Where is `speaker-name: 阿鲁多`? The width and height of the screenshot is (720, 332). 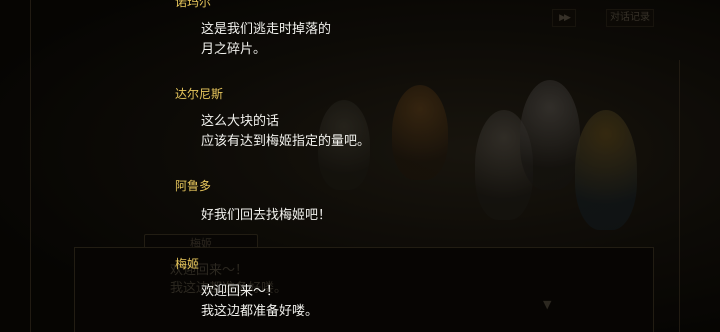
speaker-name: 阿鲁多 is located at coordinates (193, 186).